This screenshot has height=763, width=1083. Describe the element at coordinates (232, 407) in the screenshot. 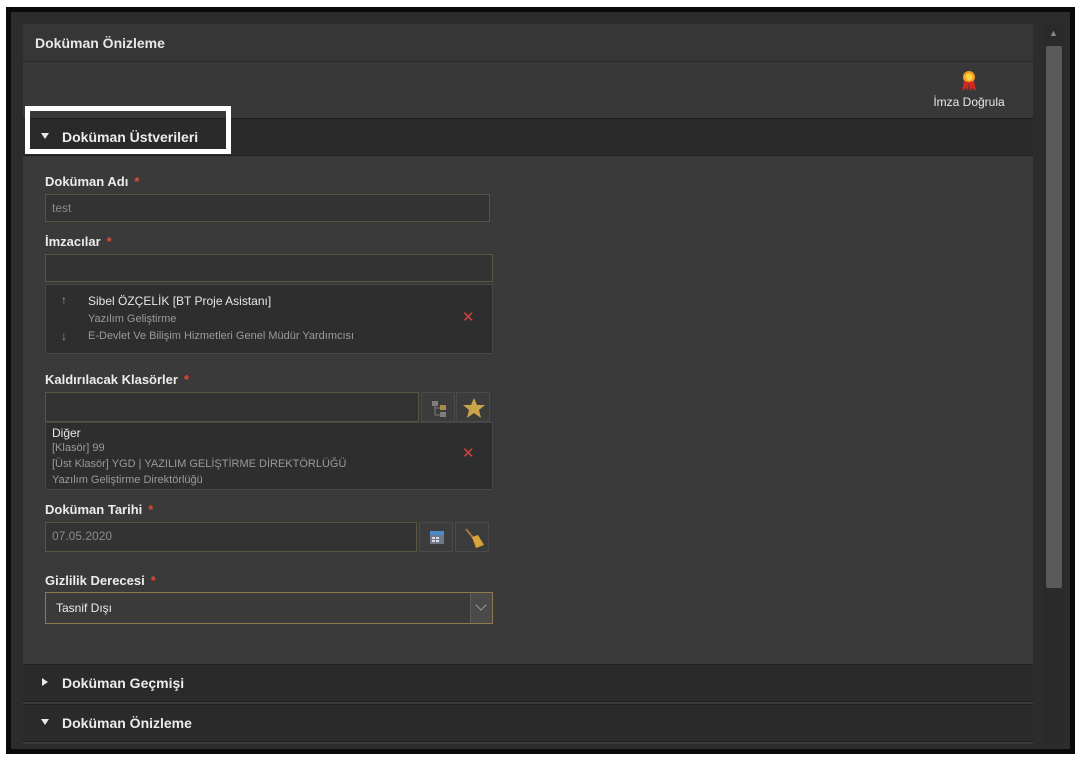

I see `folders-input` at that location.